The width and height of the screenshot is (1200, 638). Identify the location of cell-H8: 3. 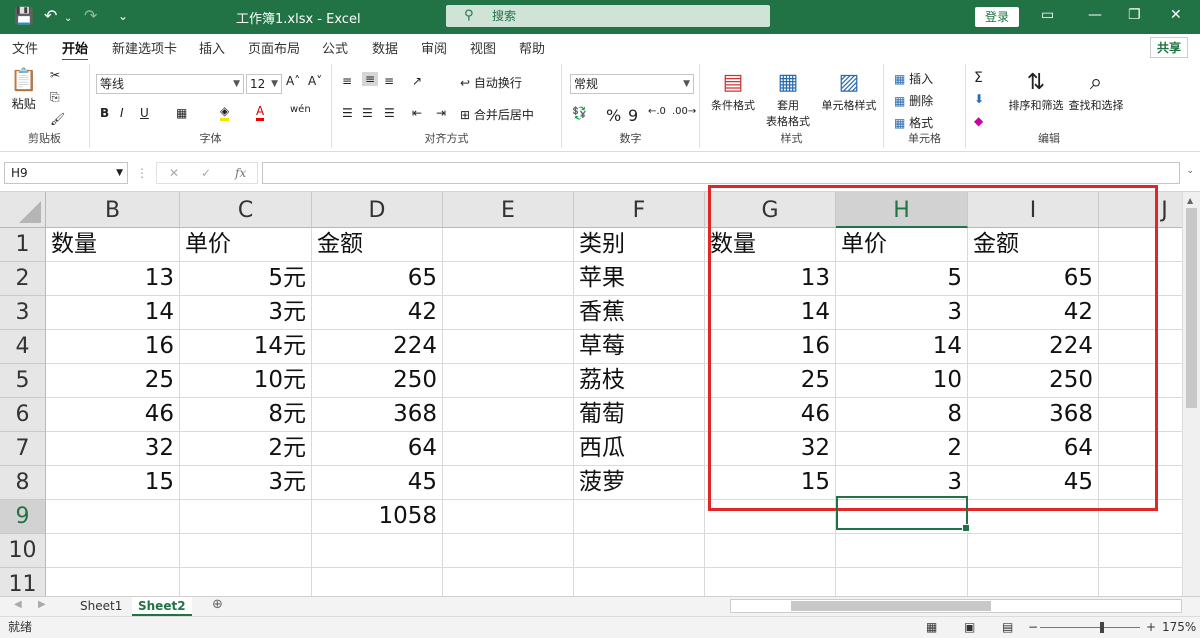
(902, 483).